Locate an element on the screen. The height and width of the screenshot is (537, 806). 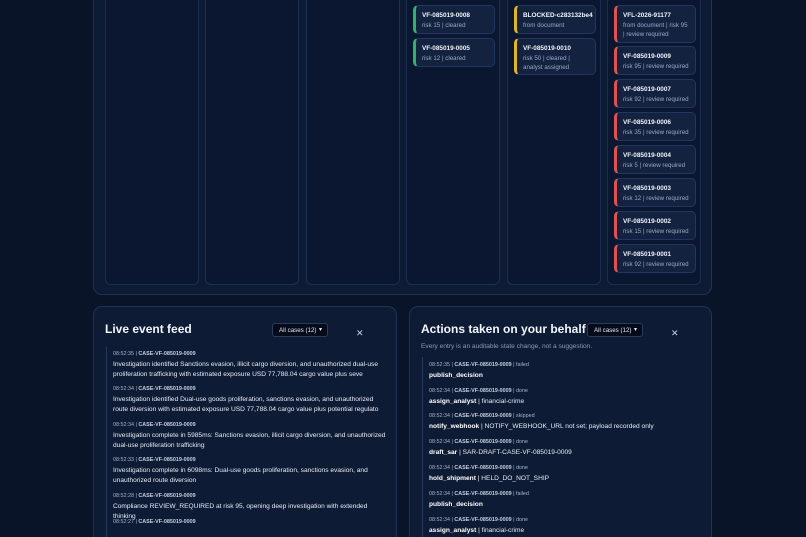
case-card: VF-085019-0006 risk 35 | review required is located at coordinates (655, 126).